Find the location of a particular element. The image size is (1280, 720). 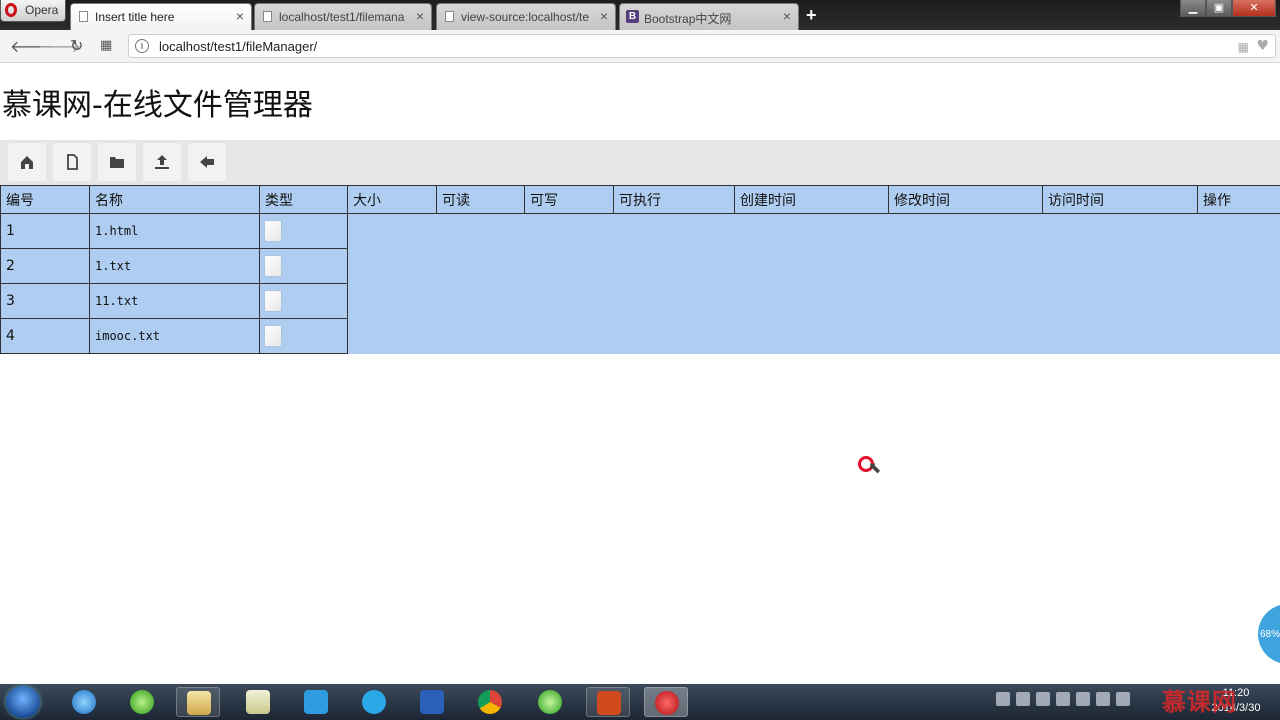

go-back-button is located at coordinates (207, 162).